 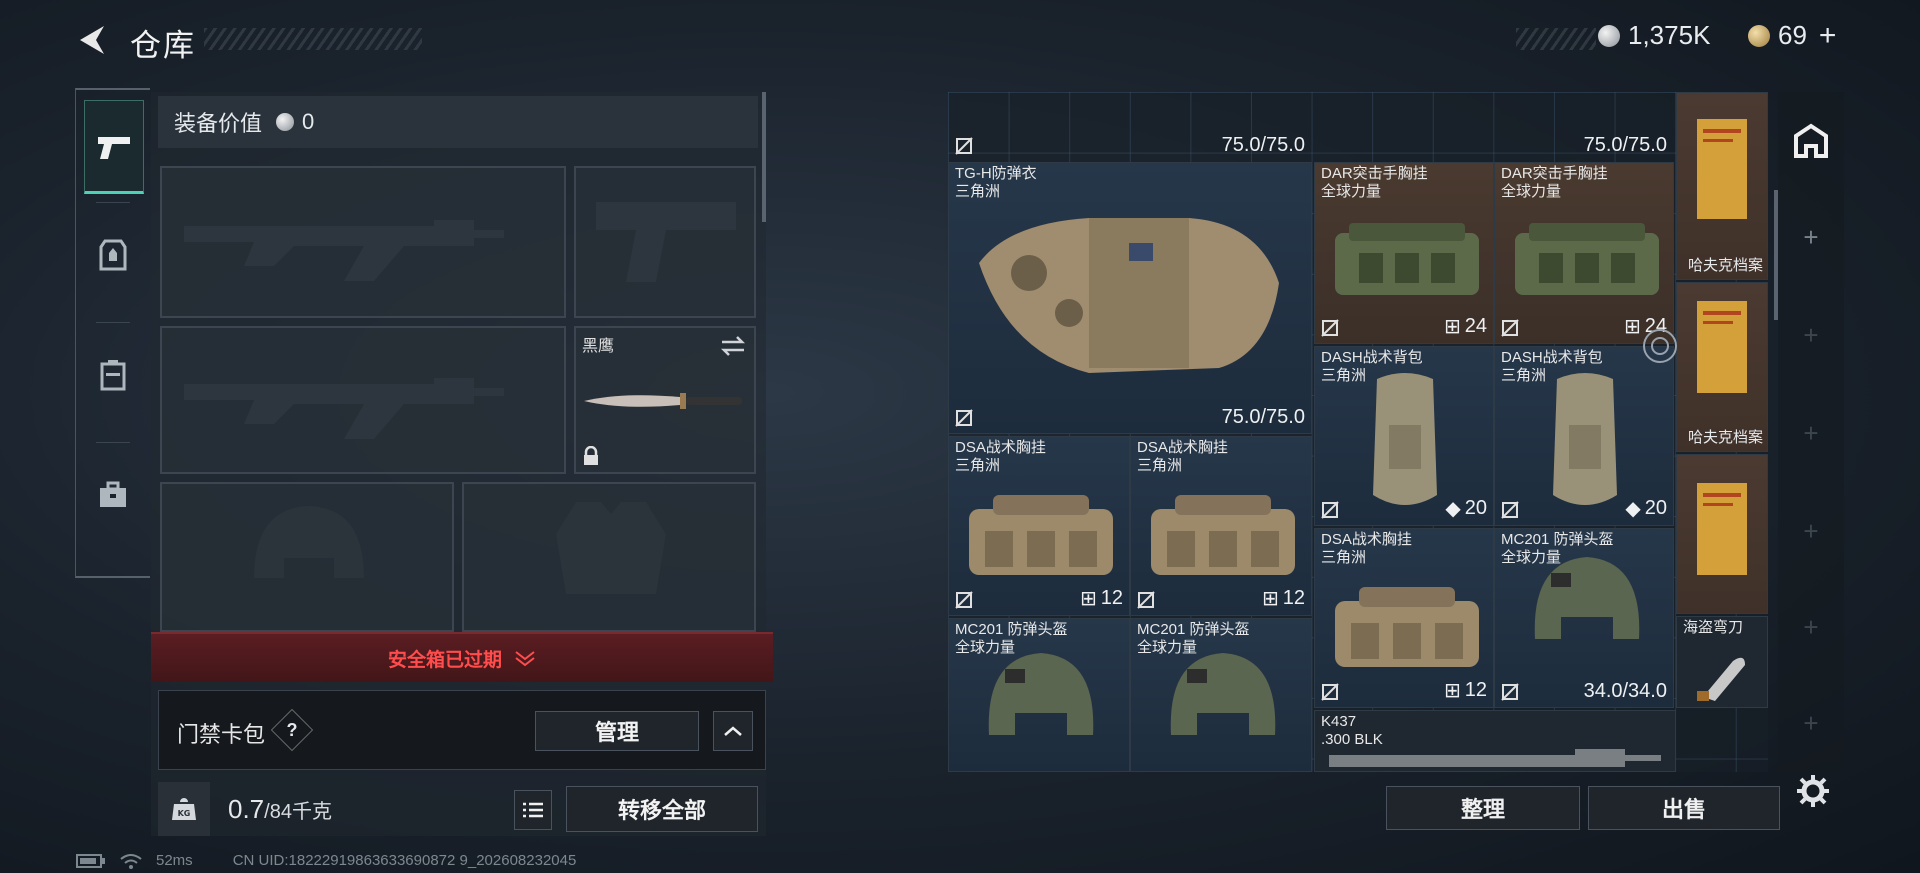 I want to click on inventory-item-rifle: K437.300 BLK, so click(x=1495, y=741).